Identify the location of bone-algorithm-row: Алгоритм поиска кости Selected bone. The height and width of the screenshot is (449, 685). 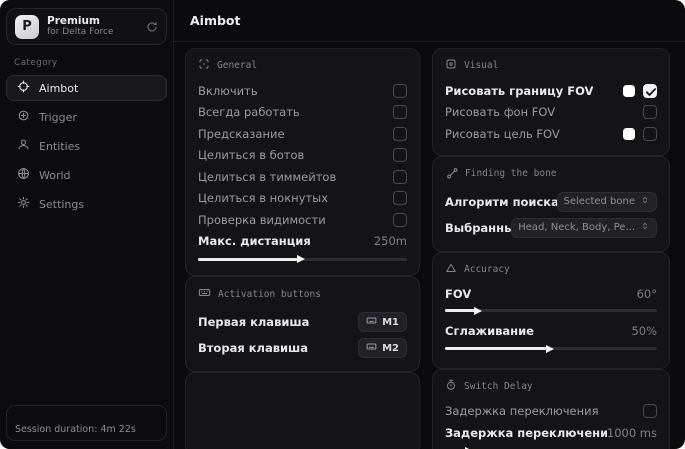
(551, 202).